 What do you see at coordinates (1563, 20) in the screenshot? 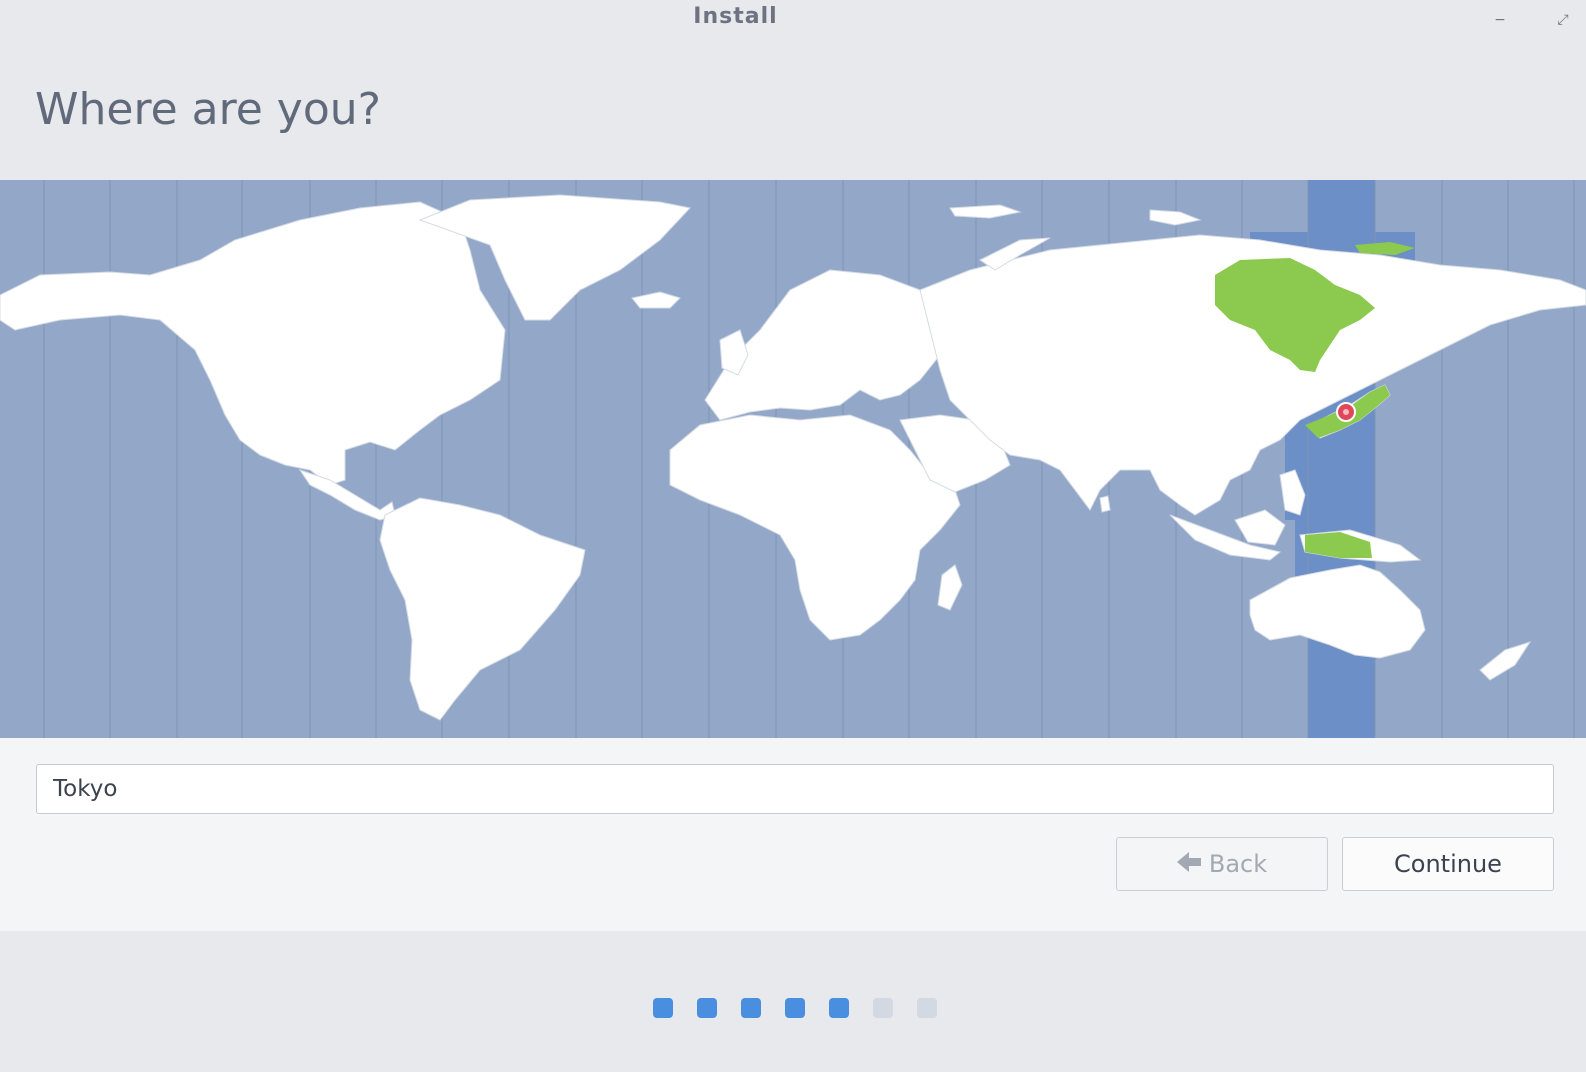
I see `maximize-icon: ⤢` at bounding box center [1563, 20].